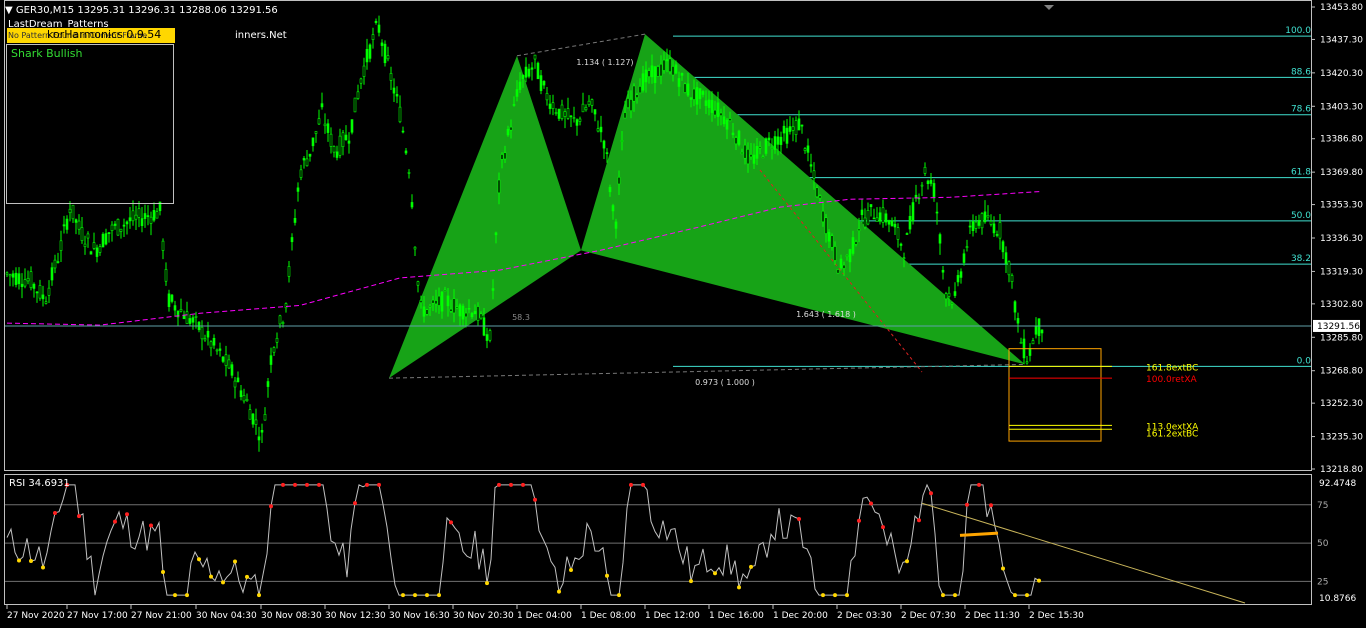  What do you see at coordinates (204, 35) in the screenshot?
I see `arrows-icon: ⇅` at bounding box center [204, 35].